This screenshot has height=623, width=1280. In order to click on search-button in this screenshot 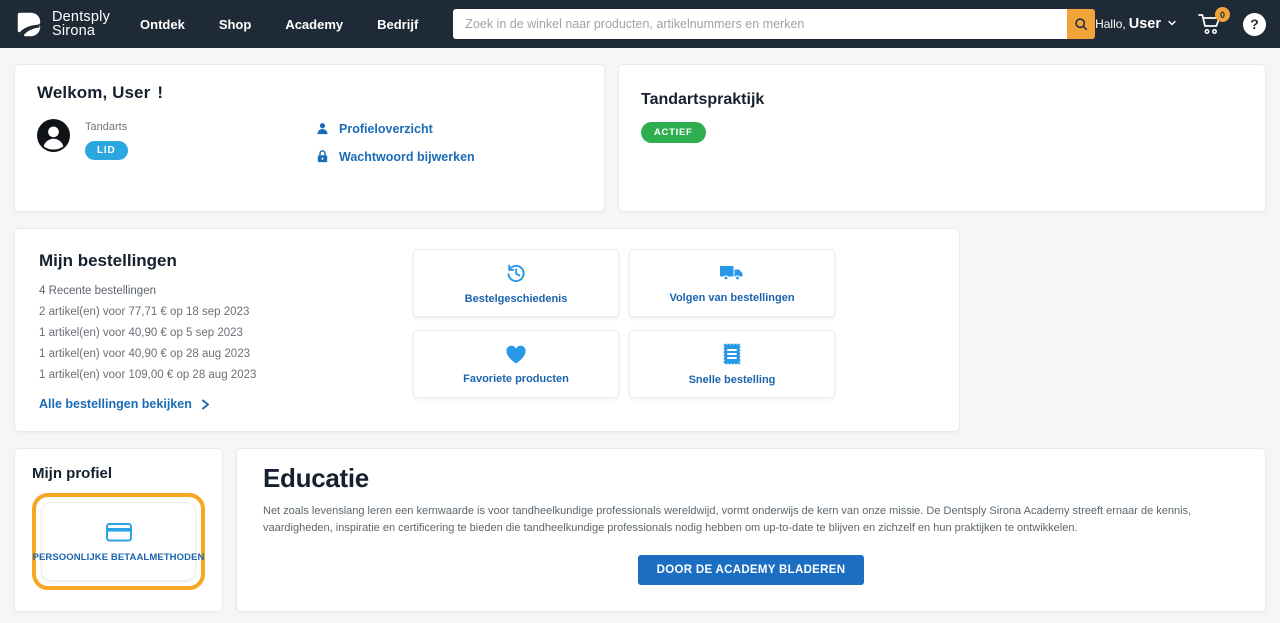, I will do `click(1081, 24)`.